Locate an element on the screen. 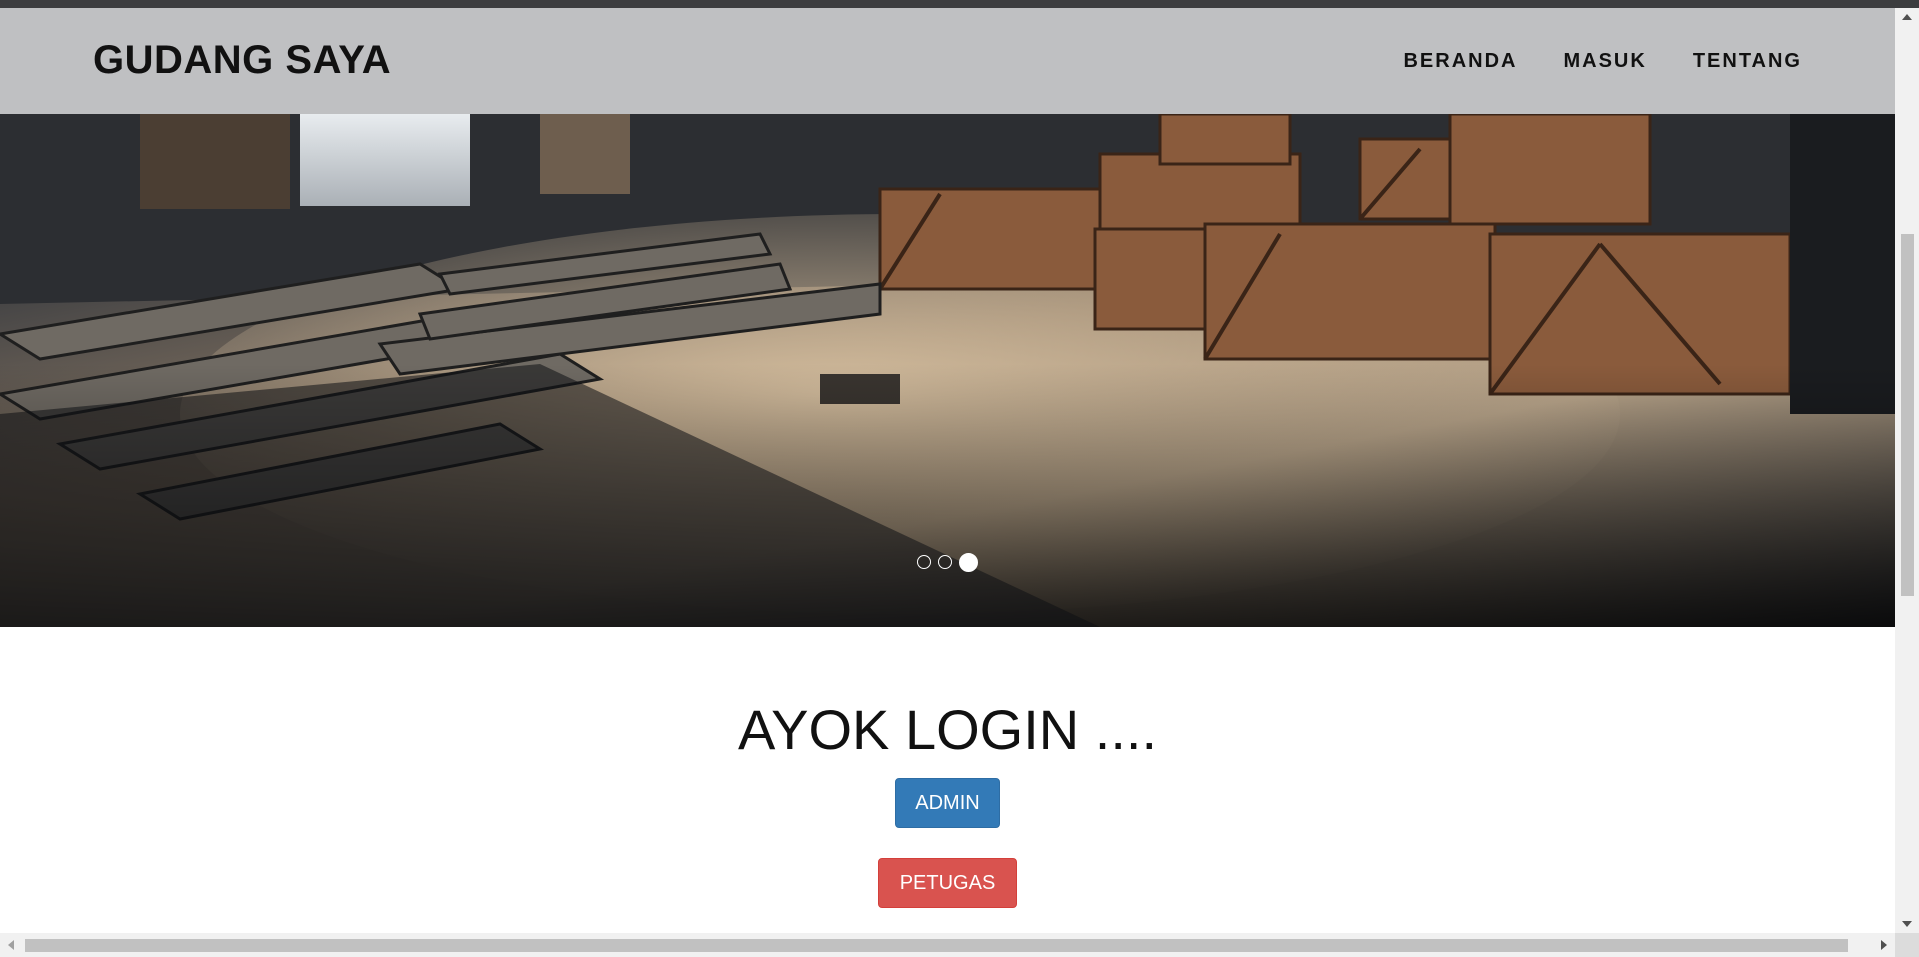 The image size is (1919, 957). nav-item-masuk: MASUK is located at coordinates (1604, 61).